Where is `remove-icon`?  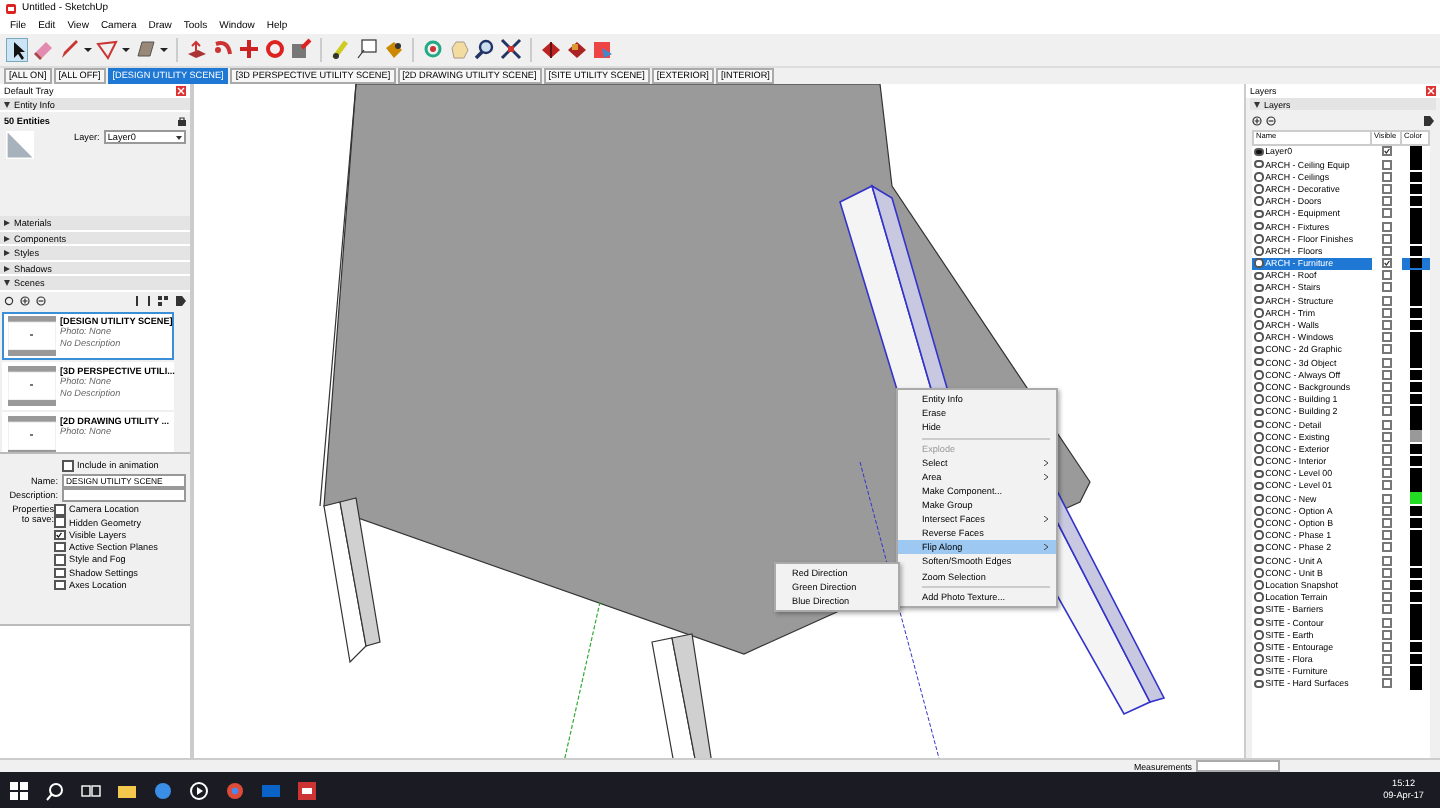
remove-icon is located at coordinates (1271, 120).